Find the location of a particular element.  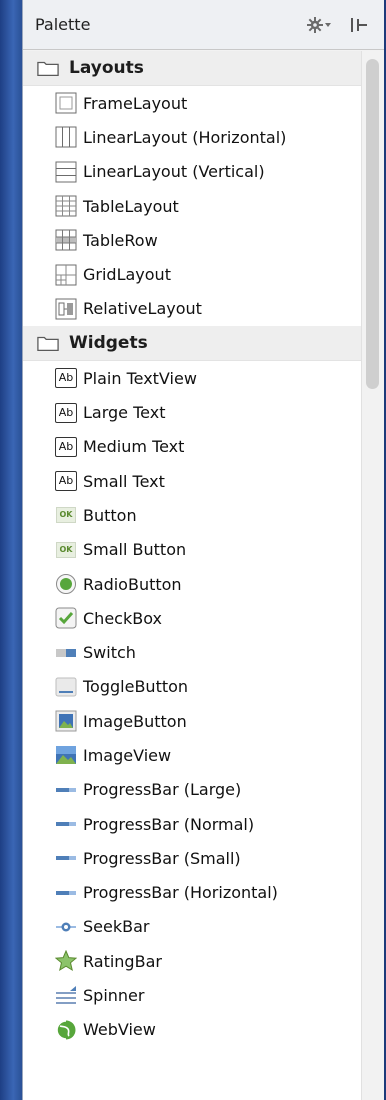

radio-icon is located at coordinates (66, 584).